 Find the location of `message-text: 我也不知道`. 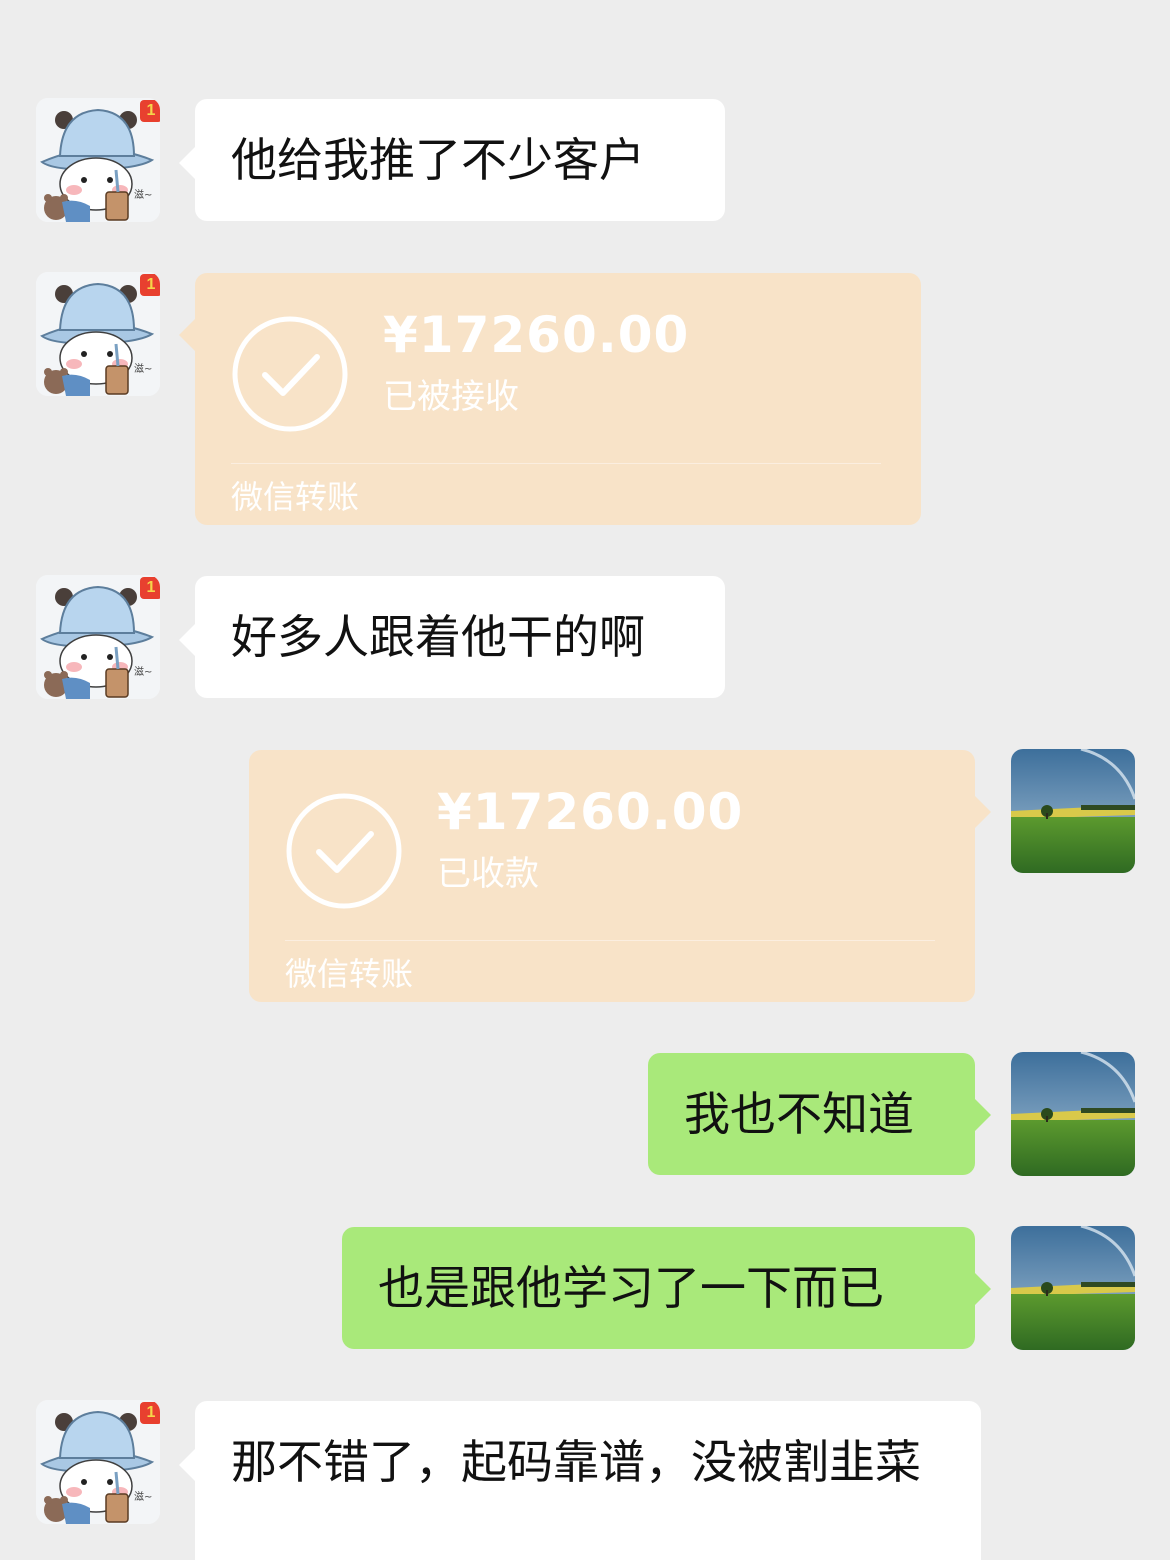

message-text: 我也不知道 is located at coordinates (799, 1114).